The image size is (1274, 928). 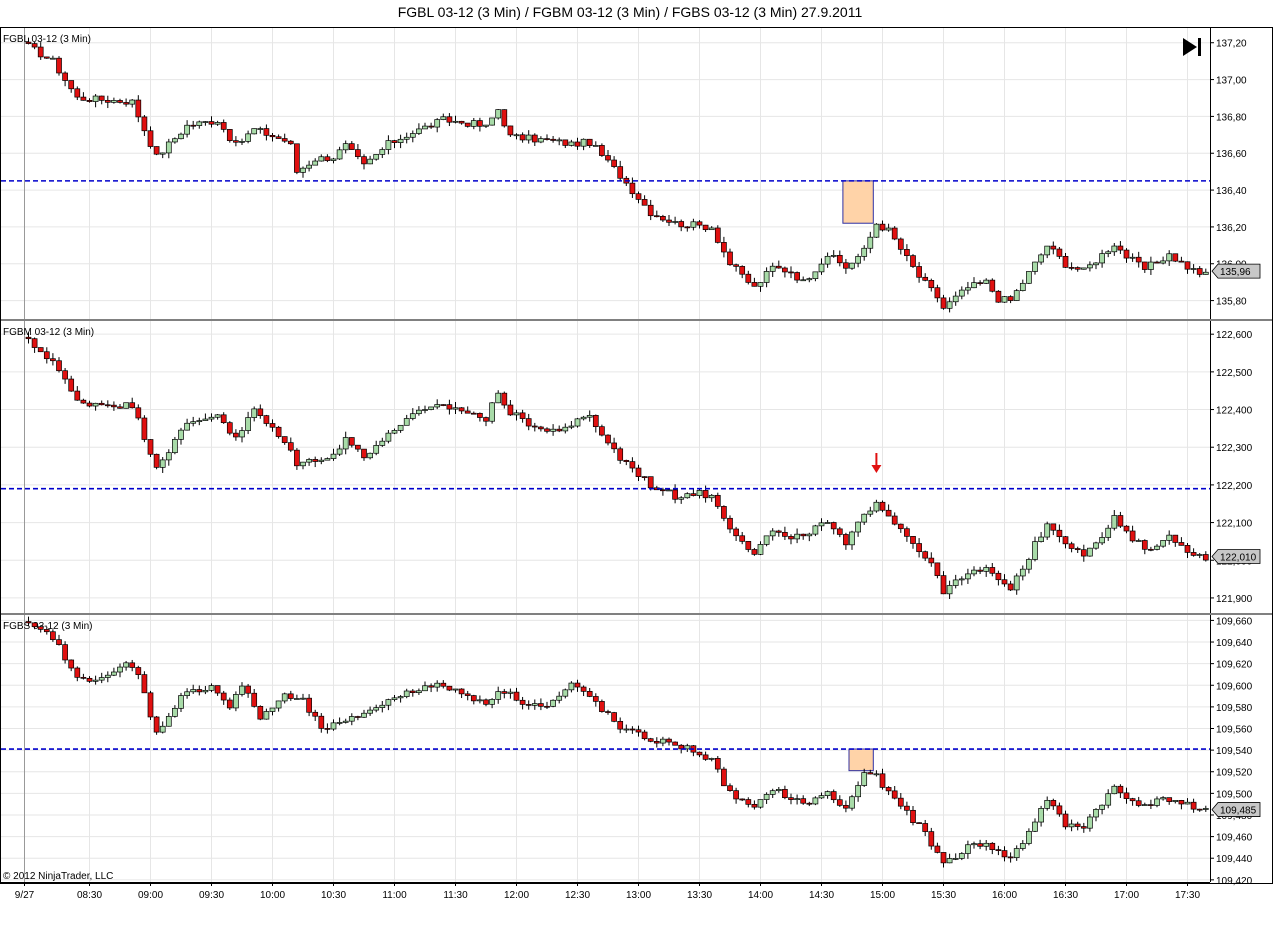 I want to click on y-tick-label: 136,40, so click(x=1231, y=191).